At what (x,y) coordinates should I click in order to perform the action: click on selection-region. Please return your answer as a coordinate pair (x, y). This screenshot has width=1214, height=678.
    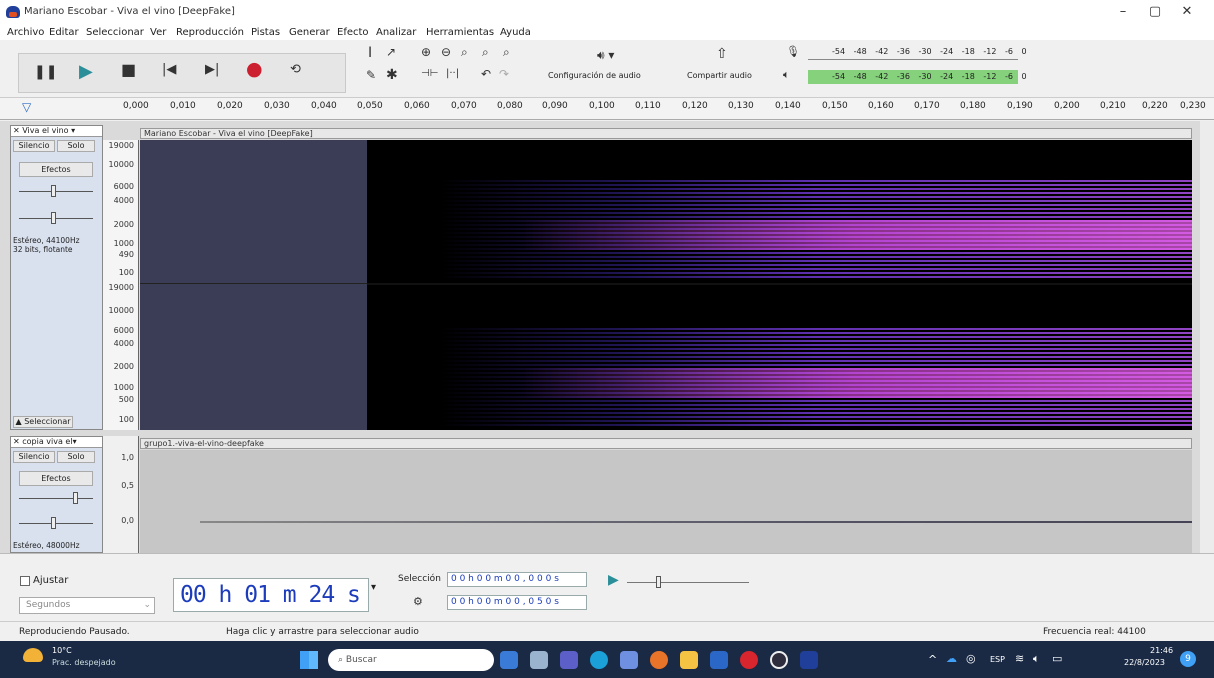
    Looking at the image, I should click on (253, 285).